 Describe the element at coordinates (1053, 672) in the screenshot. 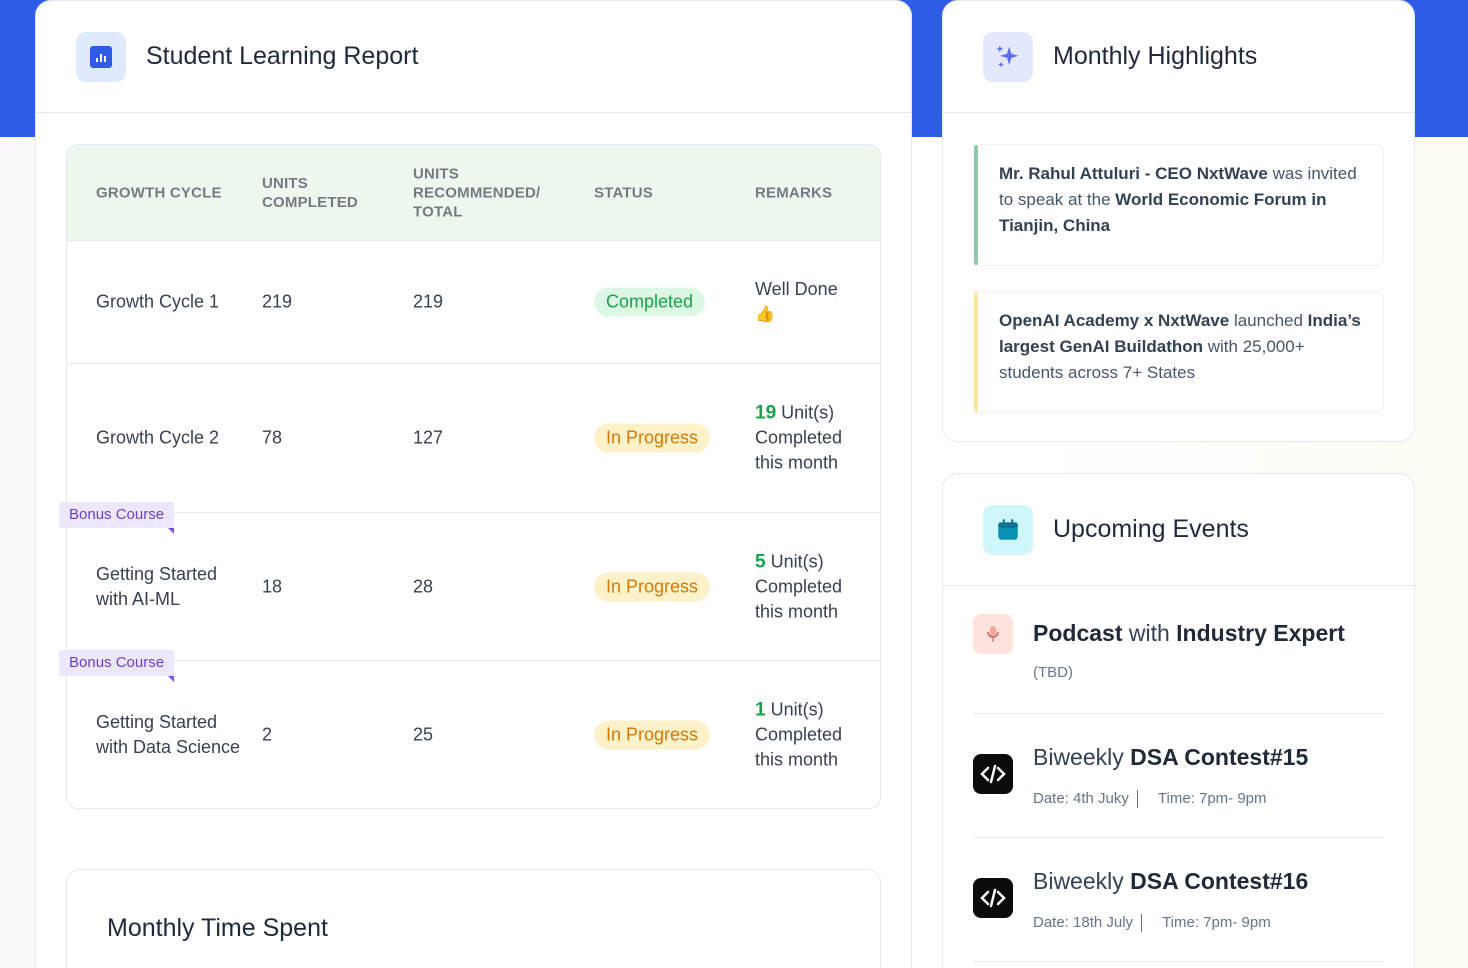

I see `event-subtitle: (TBD)` at that location.